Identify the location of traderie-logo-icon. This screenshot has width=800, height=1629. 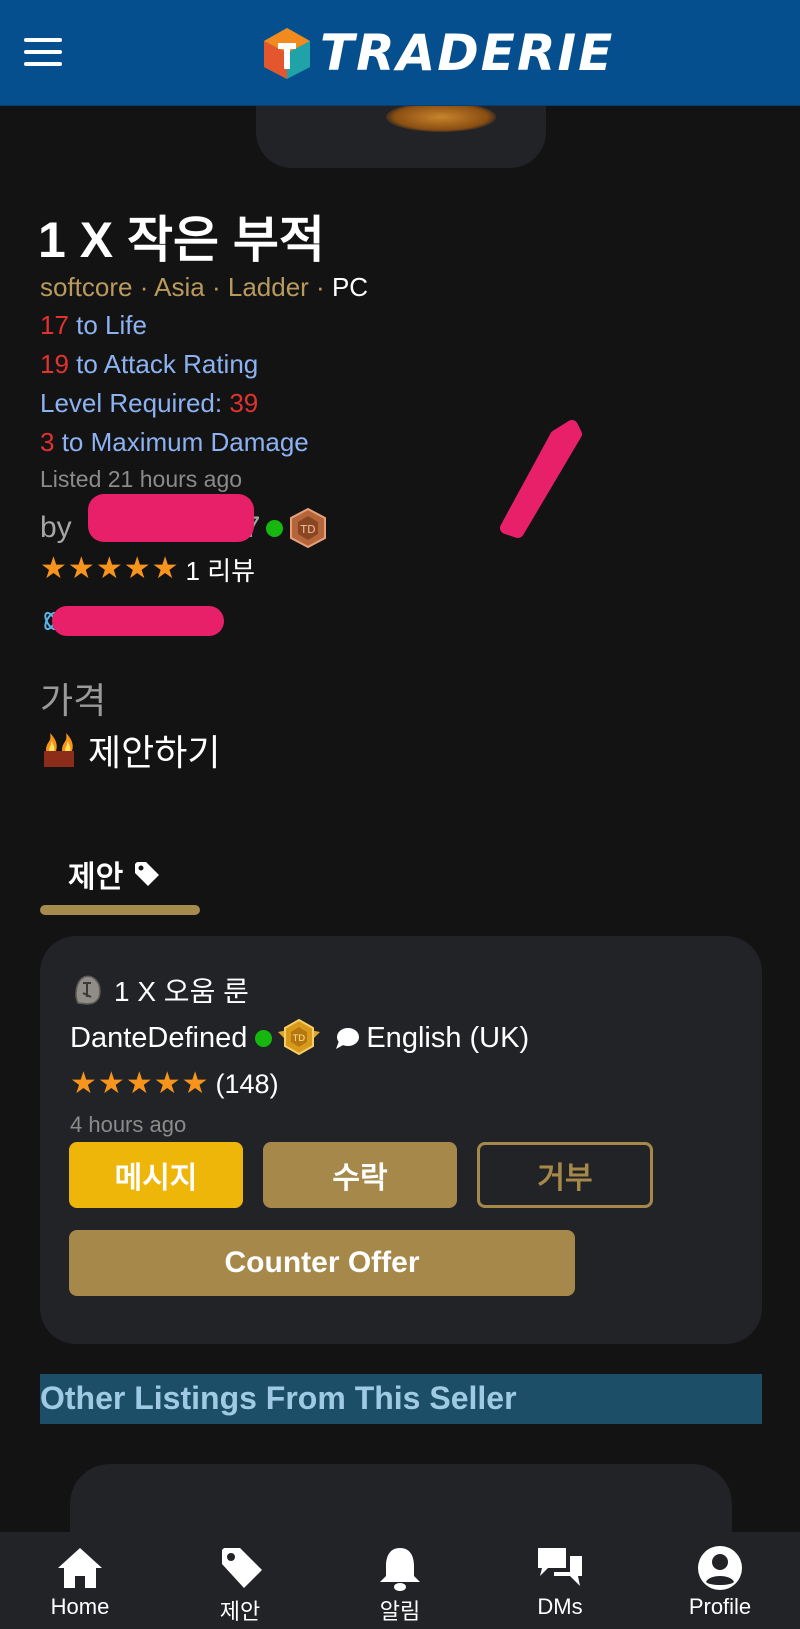
(287, 53).